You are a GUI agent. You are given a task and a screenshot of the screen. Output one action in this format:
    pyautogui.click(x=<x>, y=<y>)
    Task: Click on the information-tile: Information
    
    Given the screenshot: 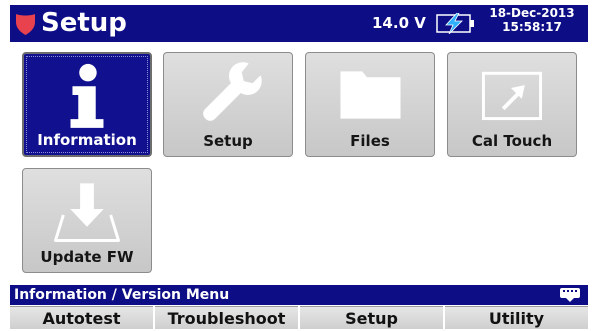 What is the action you would take?
    pyautogui.click(x=87, y=104)
    